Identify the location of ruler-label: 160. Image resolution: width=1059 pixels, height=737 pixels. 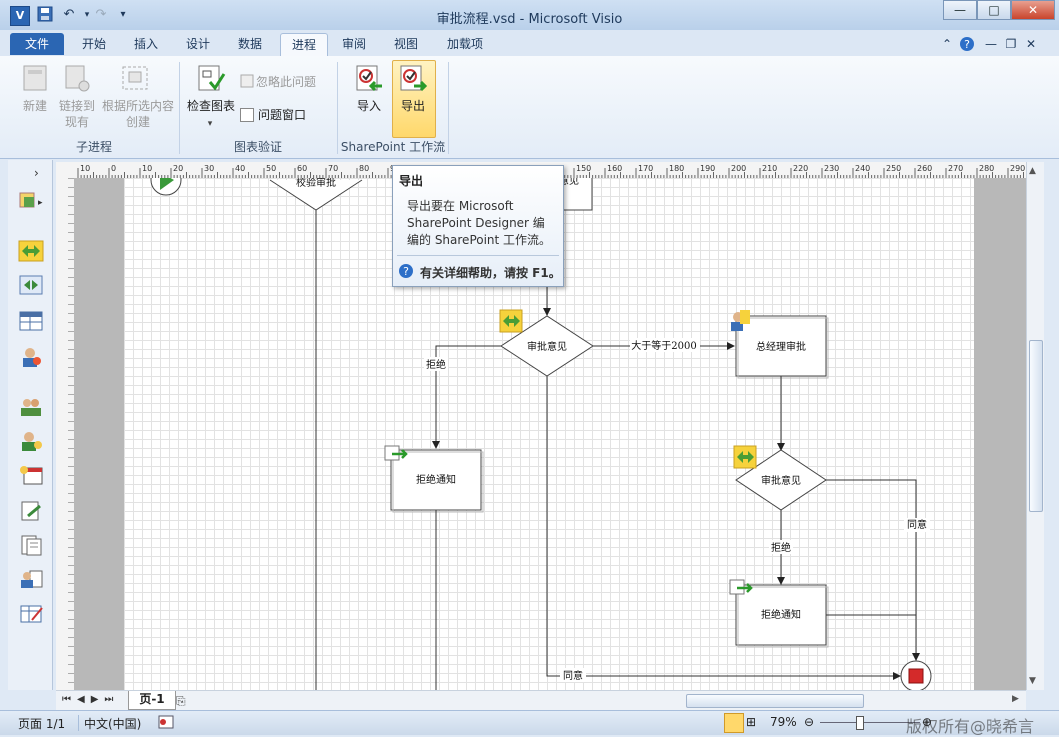
(614, 168).